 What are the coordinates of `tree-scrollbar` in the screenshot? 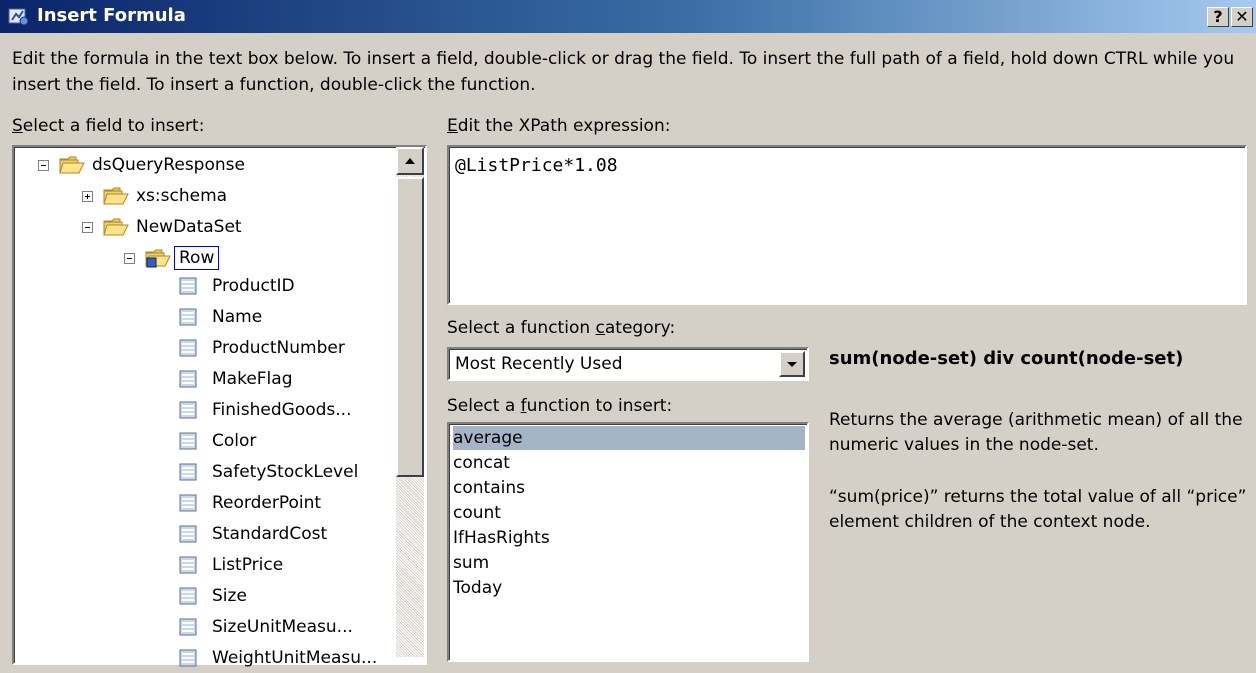 It's located at (410, 402).